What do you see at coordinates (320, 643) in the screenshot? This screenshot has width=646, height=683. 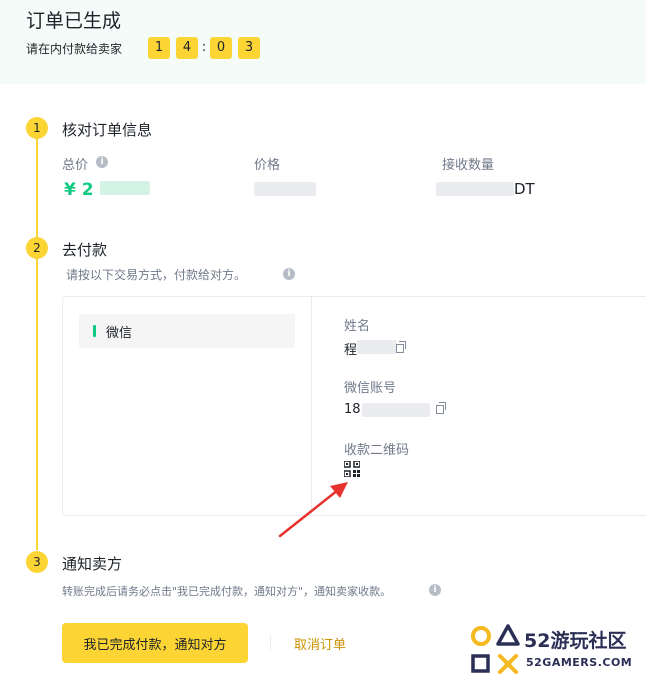 I see `cancel-order-link: 取消订单` at bounding box center [320, 643].